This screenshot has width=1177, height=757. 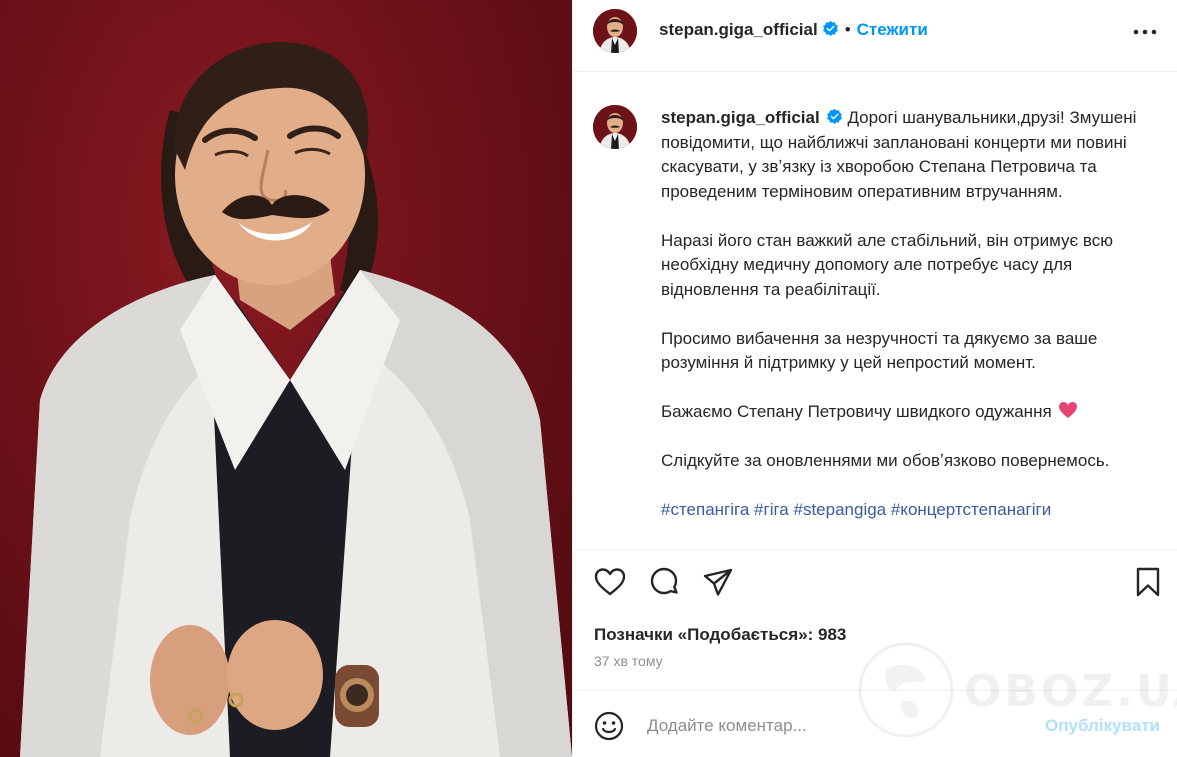 I want to click on hashtag-link: #степангіга, so click(x=705, y=509).